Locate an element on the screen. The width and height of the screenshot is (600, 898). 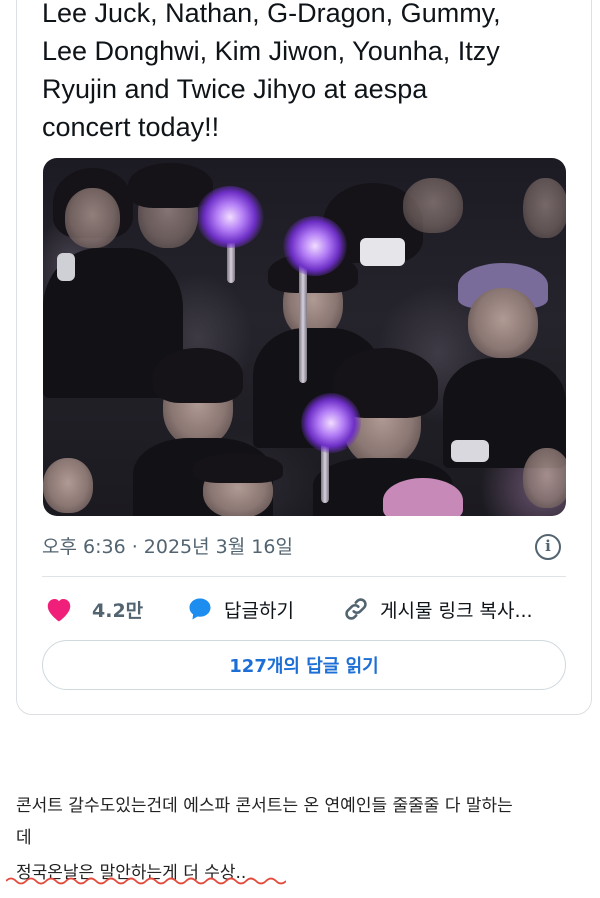
tweet-timestamp: 오후 6:36 · 2025년 3월 16일 is located at coordinates (167, 547).